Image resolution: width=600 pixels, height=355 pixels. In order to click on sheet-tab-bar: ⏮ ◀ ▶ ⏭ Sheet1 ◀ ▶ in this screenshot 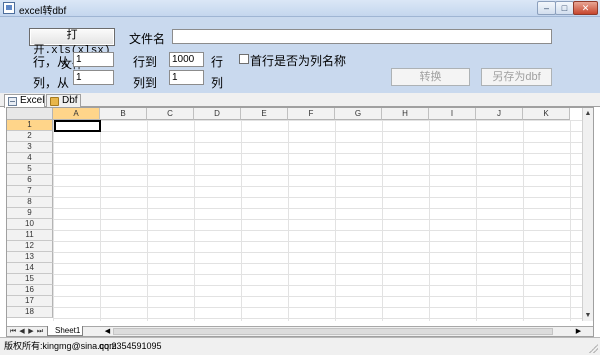, I will do `click(300, 331)`.